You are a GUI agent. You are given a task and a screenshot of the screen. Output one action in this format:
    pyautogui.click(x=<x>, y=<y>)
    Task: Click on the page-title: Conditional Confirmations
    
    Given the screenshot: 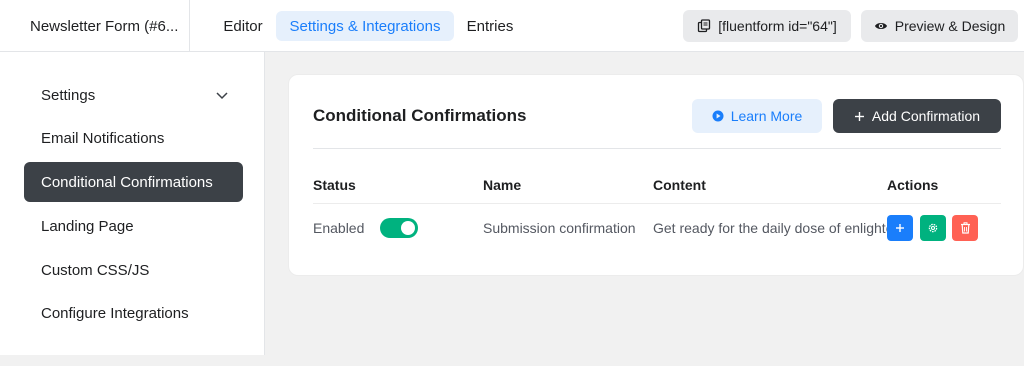 What is the action you would take?
    pyautogui.click(x=420, y=115)
    